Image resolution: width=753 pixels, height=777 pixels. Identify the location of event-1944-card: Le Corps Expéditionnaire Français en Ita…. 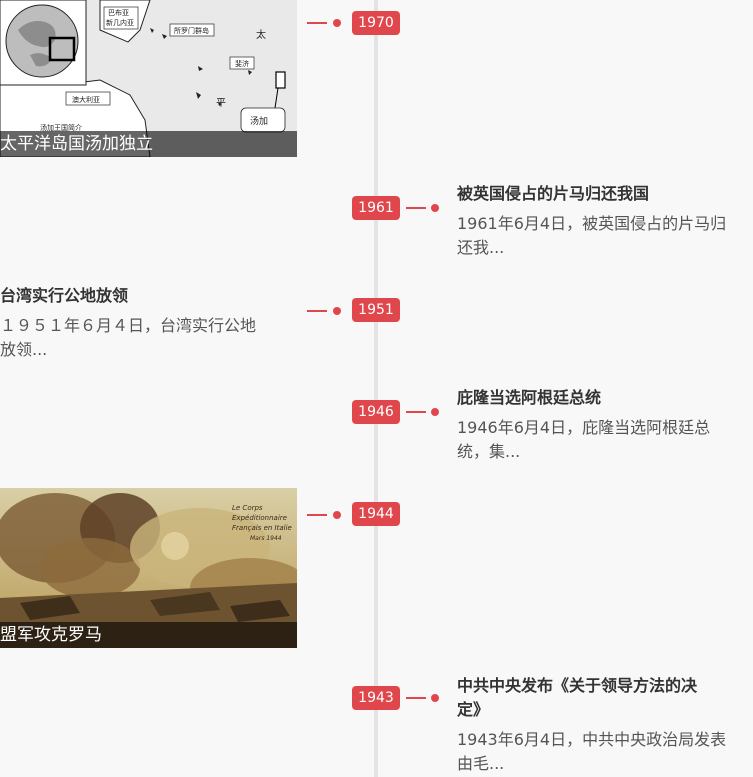
(148, 568).